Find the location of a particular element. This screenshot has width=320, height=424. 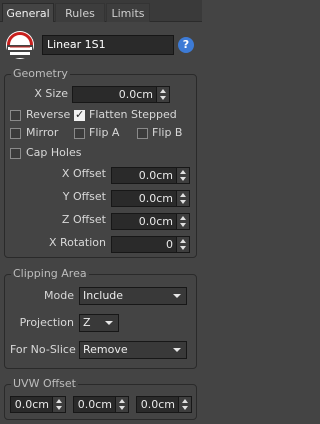

z-offset-spinner: 0.0cm is located at coordinates (150, 221).